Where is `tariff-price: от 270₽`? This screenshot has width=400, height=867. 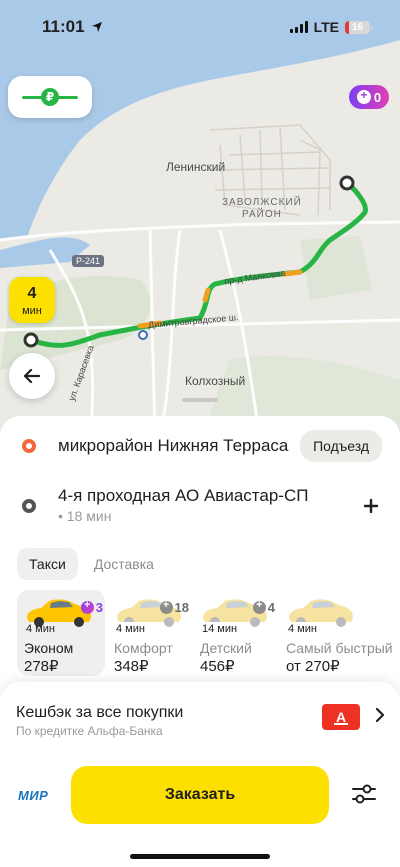 tariff-price: от 270₽ is located at coordinates (313, 666).